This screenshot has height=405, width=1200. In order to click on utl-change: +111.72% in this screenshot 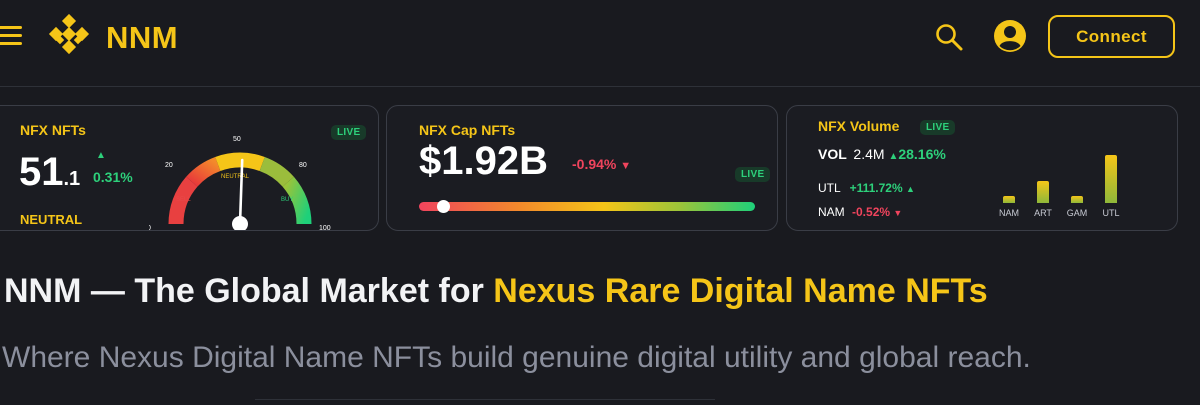, I will do `click(876, 188)`.